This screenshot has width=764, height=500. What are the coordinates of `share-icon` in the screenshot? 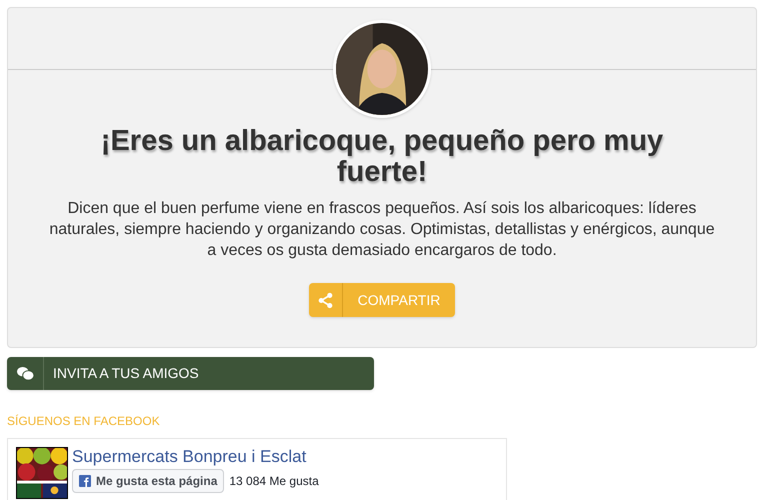 It's located at (325, 300).